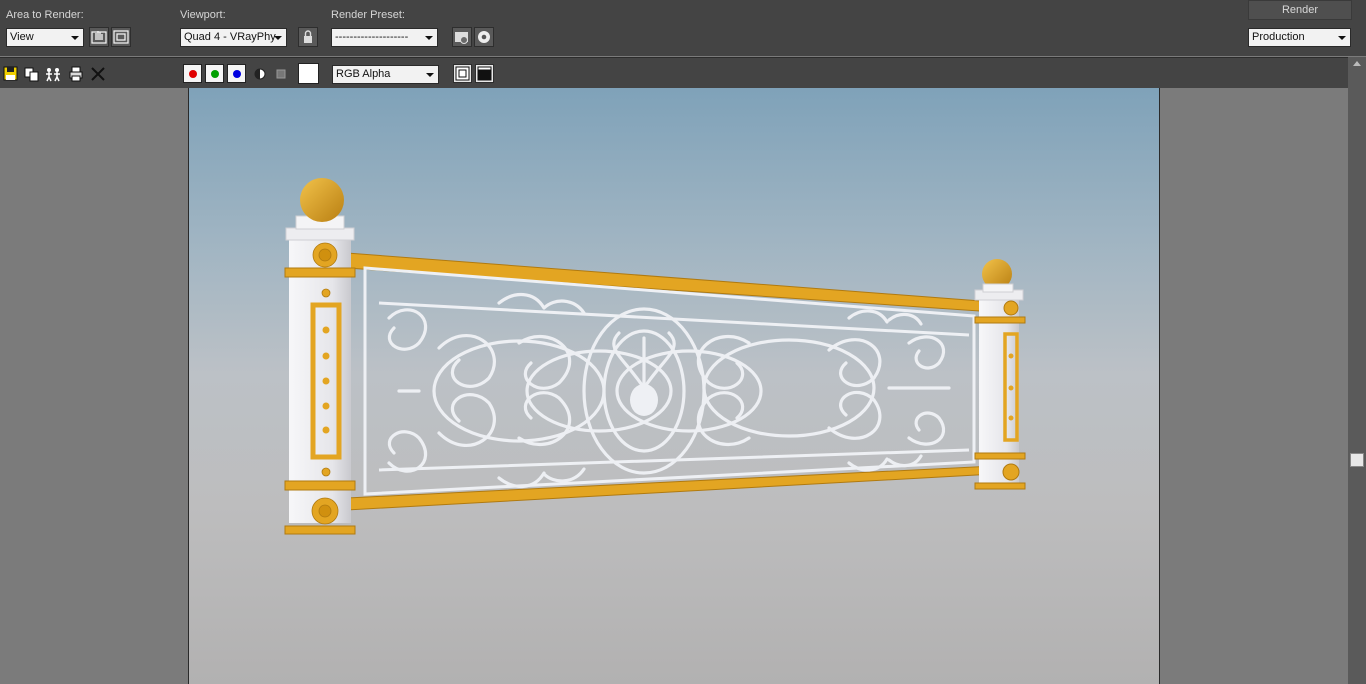  I want to click on display-alpha-button, so click(462, 73).